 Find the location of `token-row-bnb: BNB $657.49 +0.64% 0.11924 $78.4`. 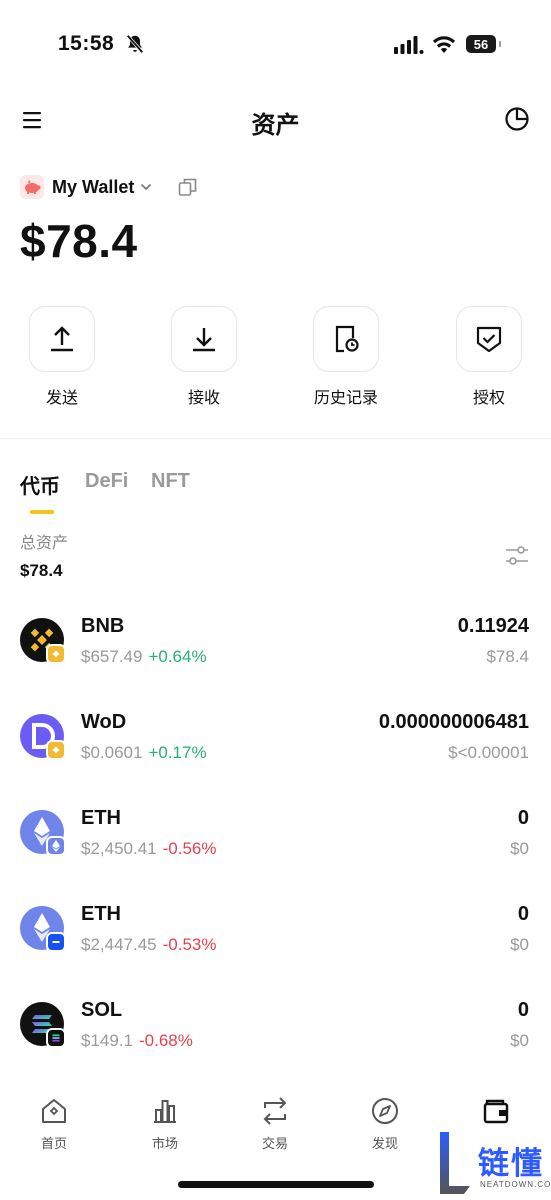

token-row-bnb: BNB $657.49 +0.64% 0.11924 $78.4 is located at coordinates (275, 652).